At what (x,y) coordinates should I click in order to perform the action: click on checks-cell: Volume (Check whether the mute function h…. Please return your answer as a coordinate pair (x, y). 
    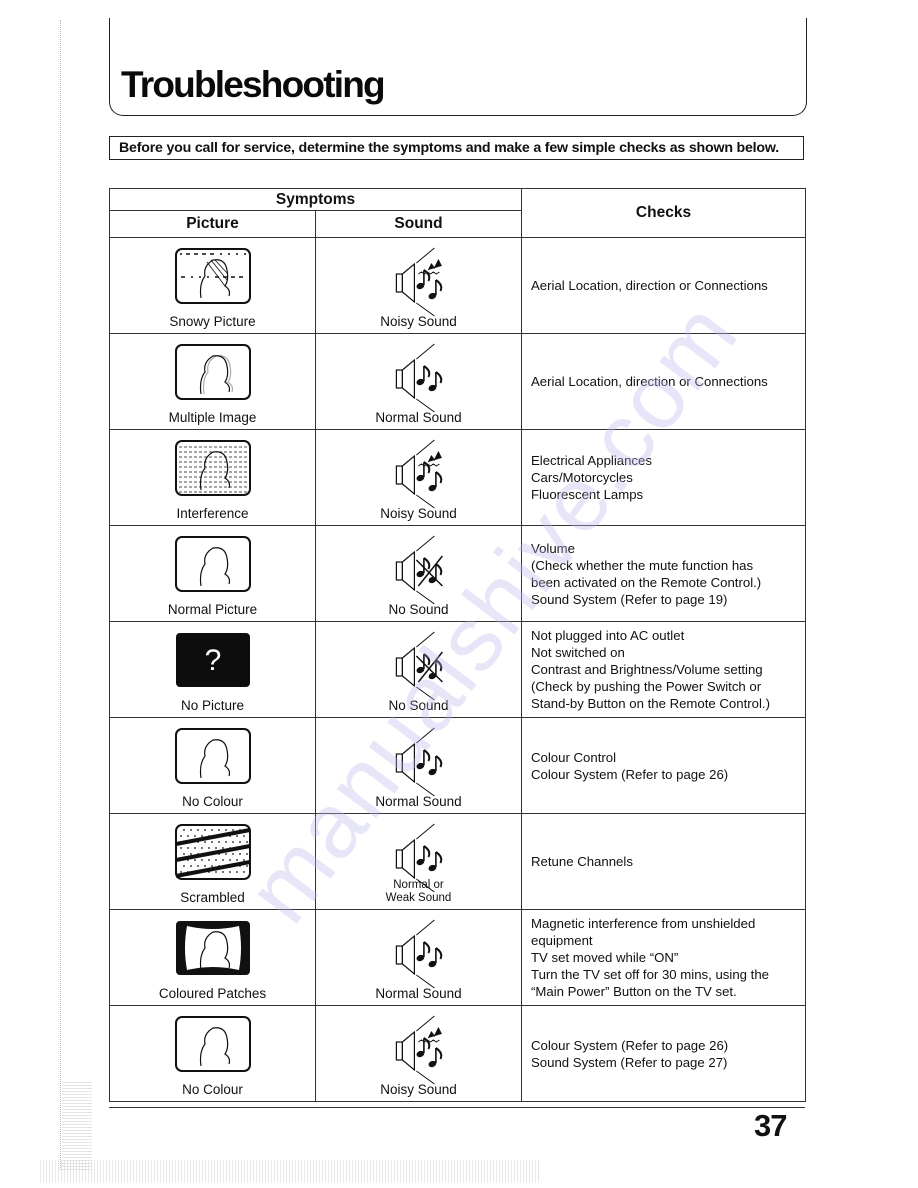
    Looking at the image, I should click on (663, 573).